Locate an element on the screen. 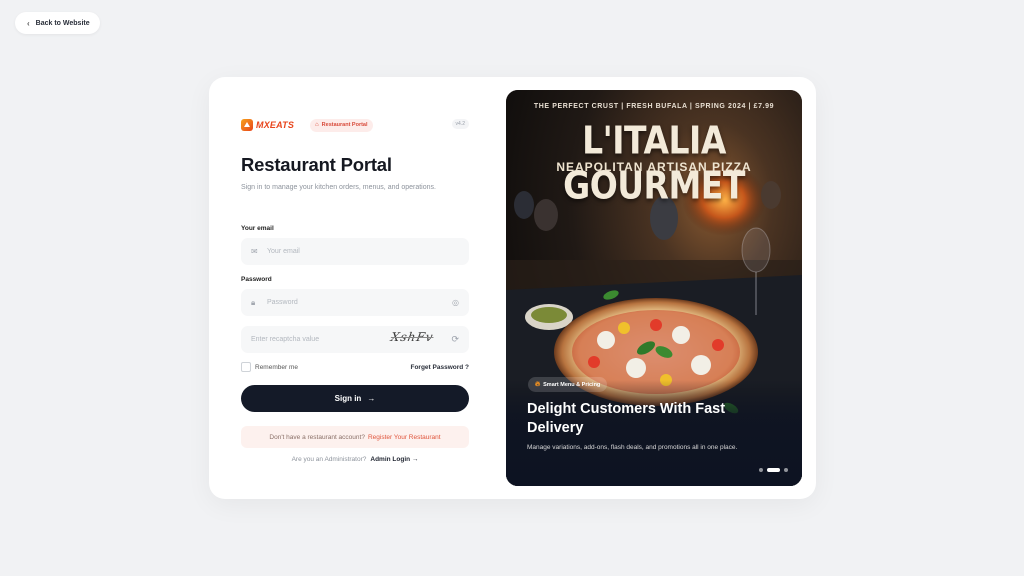  refresh-captcha-icon: ⟳ is located at coordinates (455, 339).